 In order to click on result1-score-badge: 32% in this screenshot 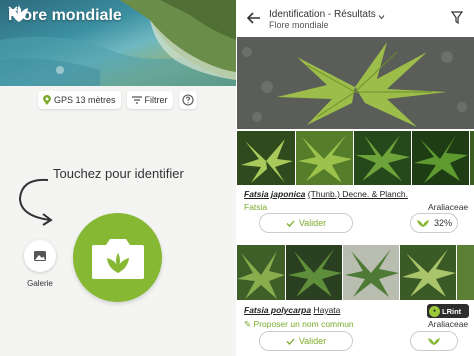, I will do `click(434, 223)`.